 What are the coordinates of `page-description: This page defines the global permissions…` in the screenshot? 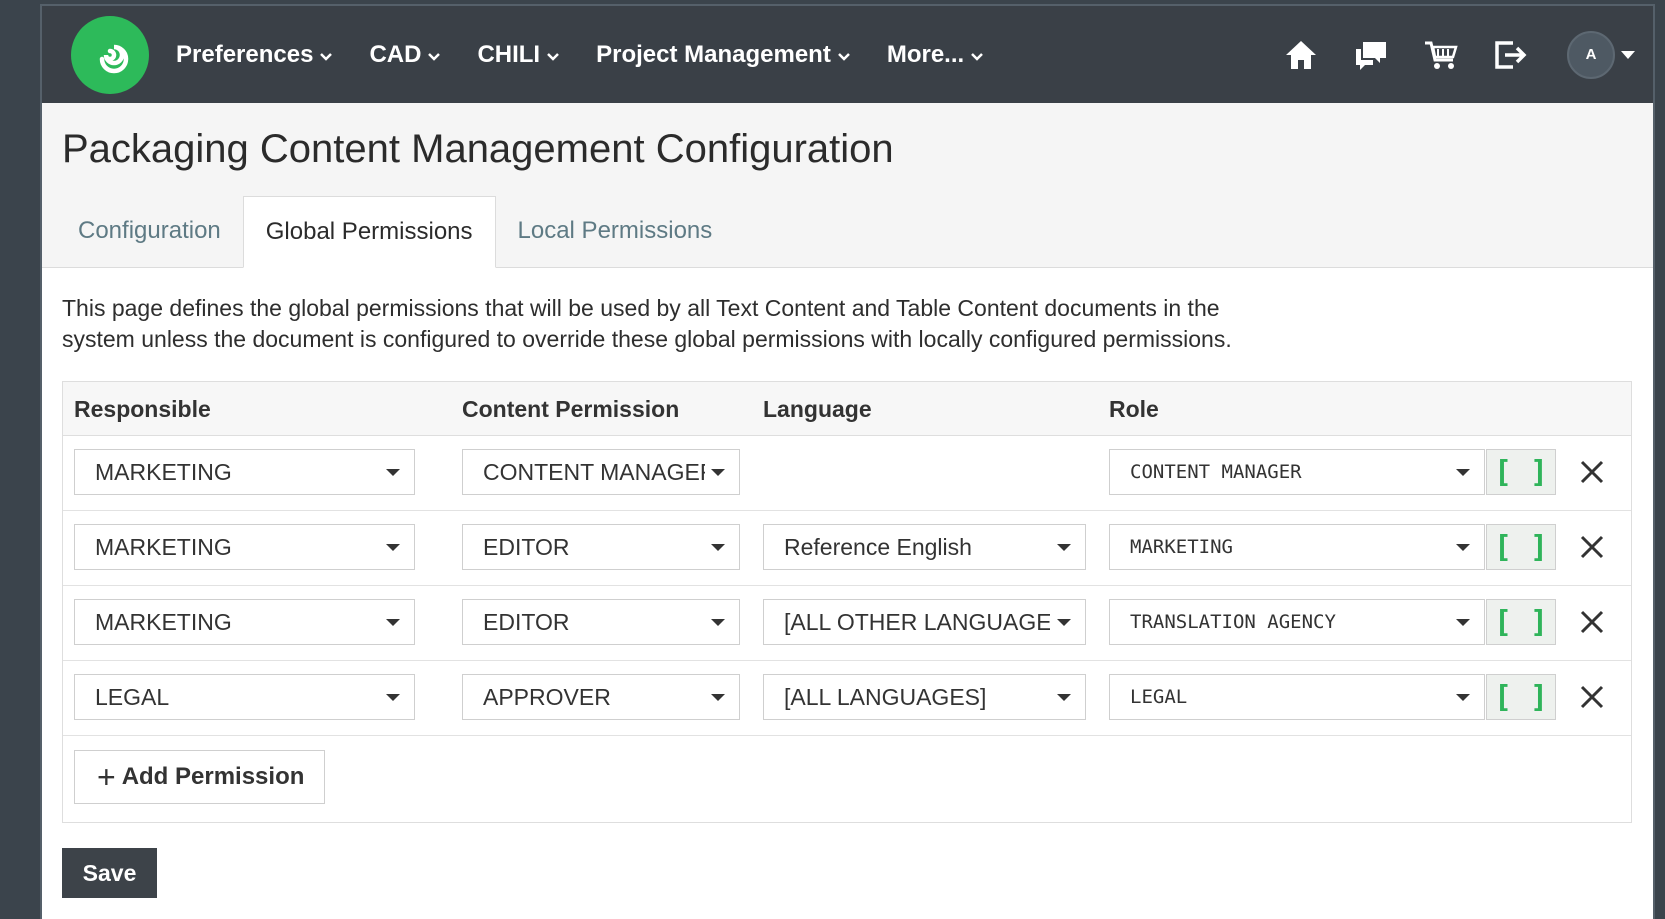 It's located at (712, 324).